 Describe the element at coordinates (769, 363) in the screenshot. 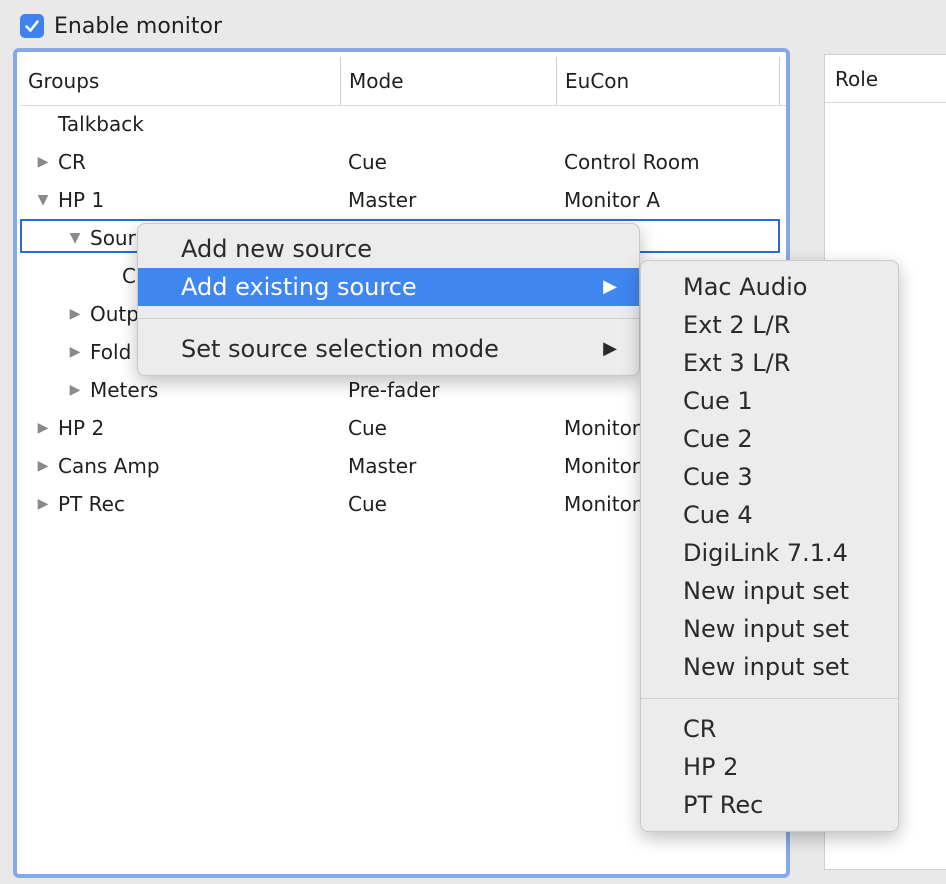

I see `submenu-item: Ext 3 L/R` at that location.